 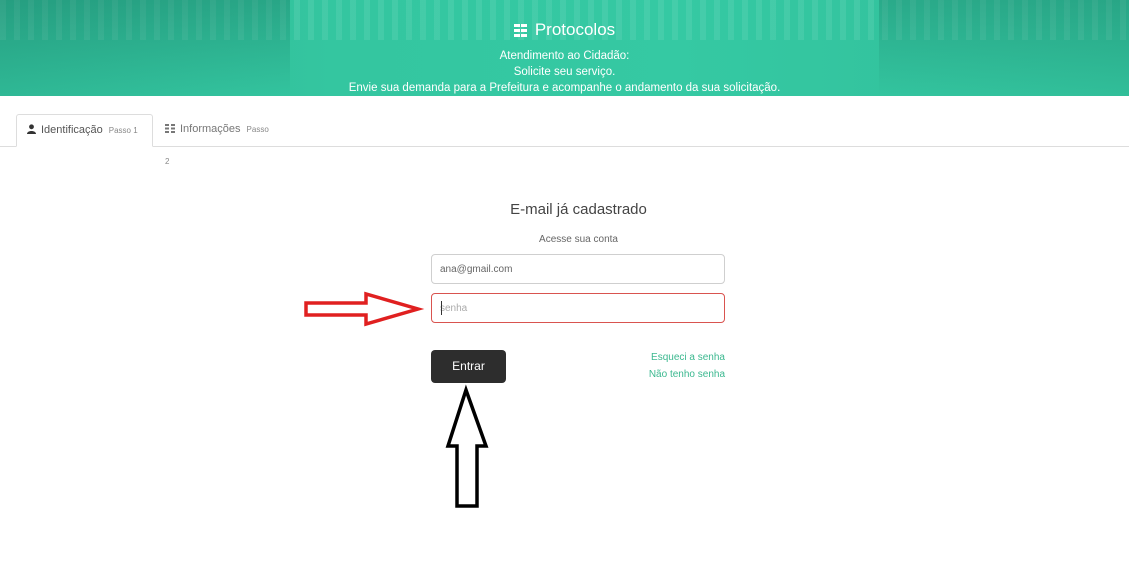 I want to click on annotation-layer, so click(x=396, y=399).